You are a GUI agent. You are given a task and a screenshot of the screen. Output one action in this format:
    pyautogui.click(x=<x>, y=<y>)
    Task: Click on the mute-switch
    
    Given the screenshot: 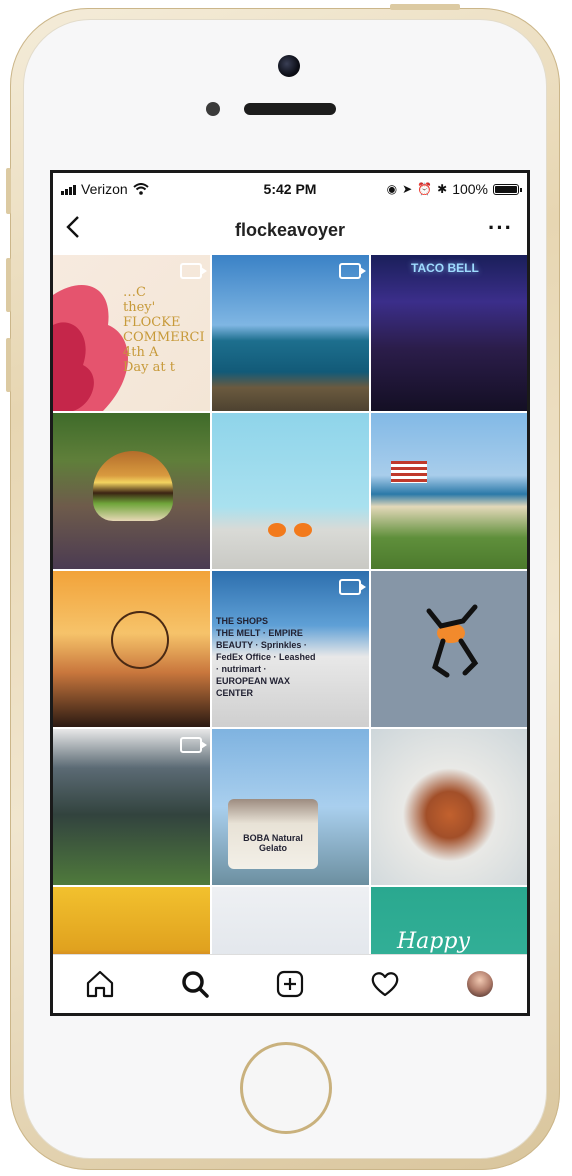 What is the action you would take?
    pyautogui.click(x=8, y=191)
    